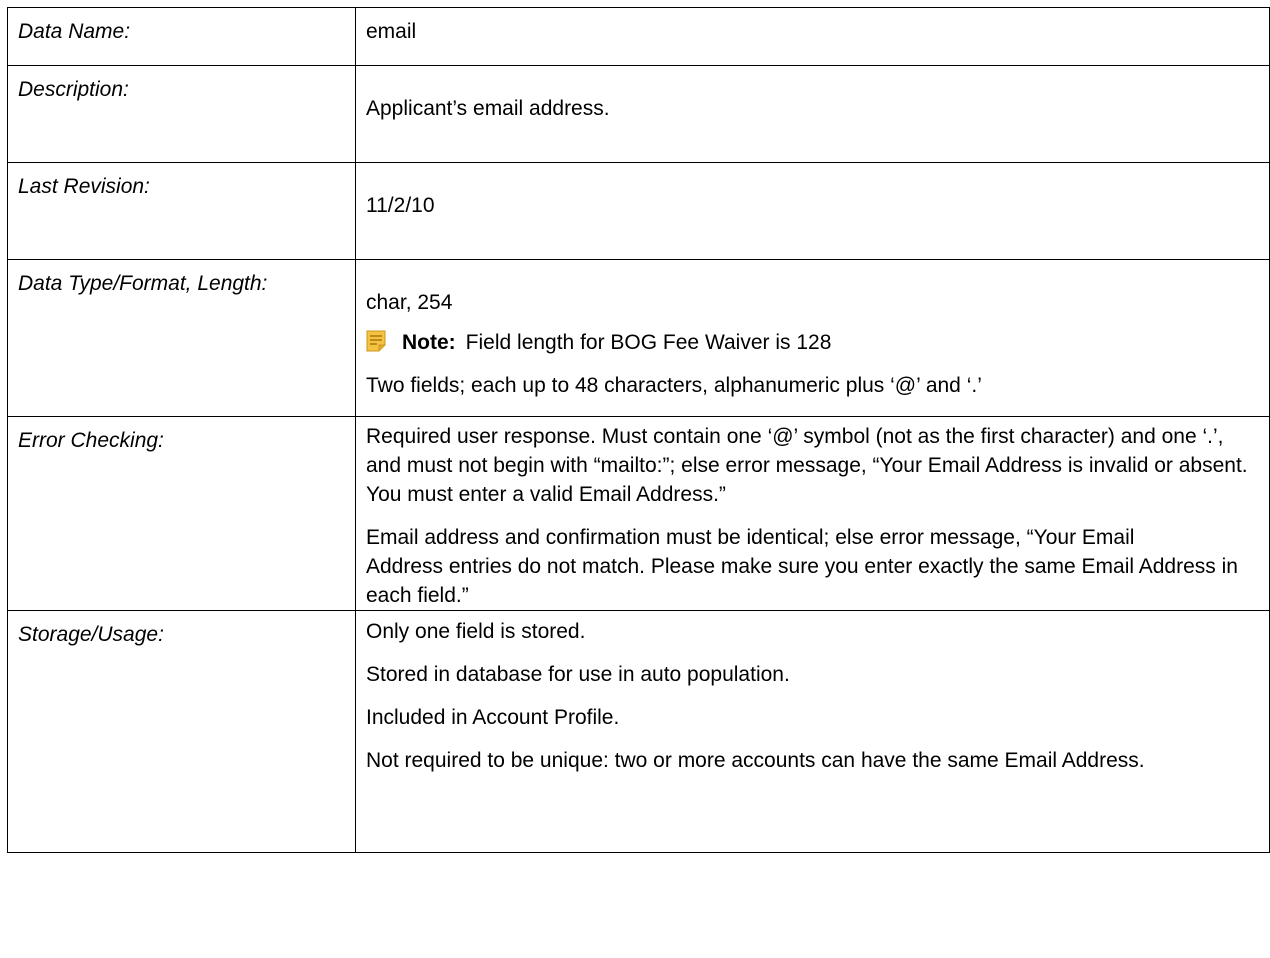  What do you see at coordinates (476, 631) in the screenshot?
I see `storage-item: Only one field is stored.` at bounding box center [476, 631].